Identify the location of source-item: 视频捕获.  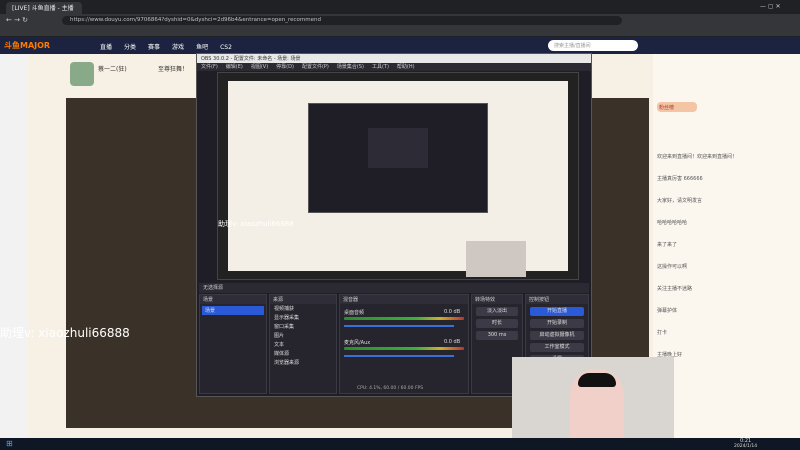
(303, 308).